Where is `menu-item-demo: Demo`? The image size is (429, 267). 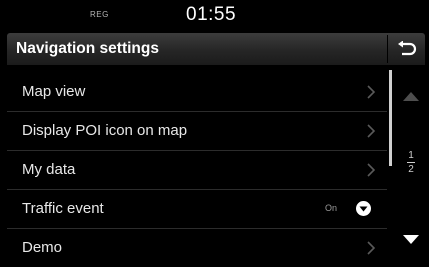 menu-item-demo: Demo is located at coordinates (197, 248).